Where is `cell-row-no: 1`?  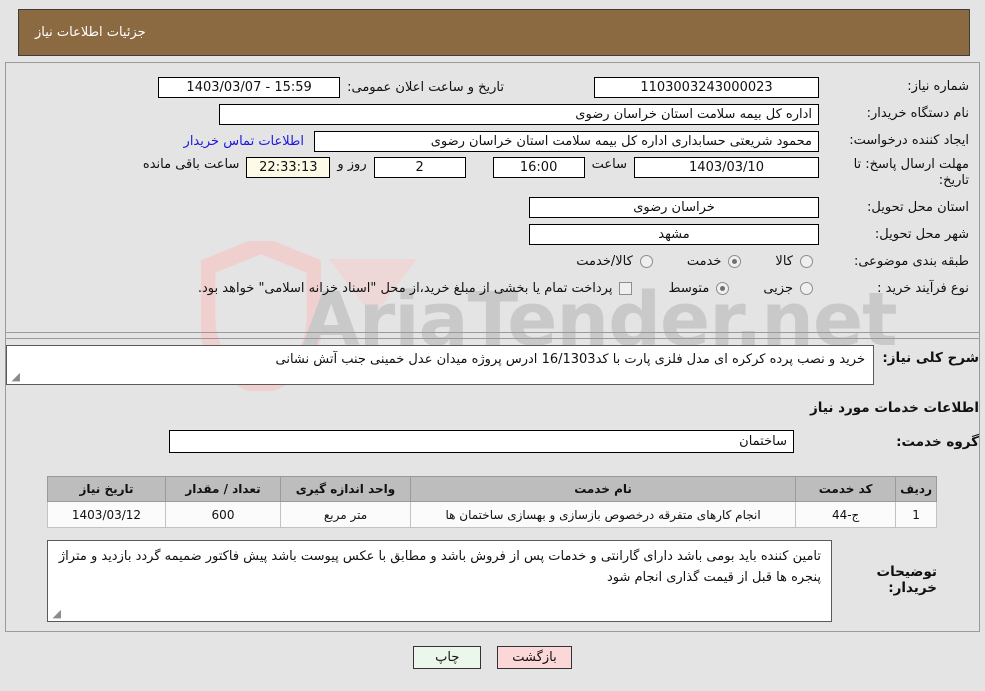 cell-row-no: 1 is located at coordinates (916, 514).